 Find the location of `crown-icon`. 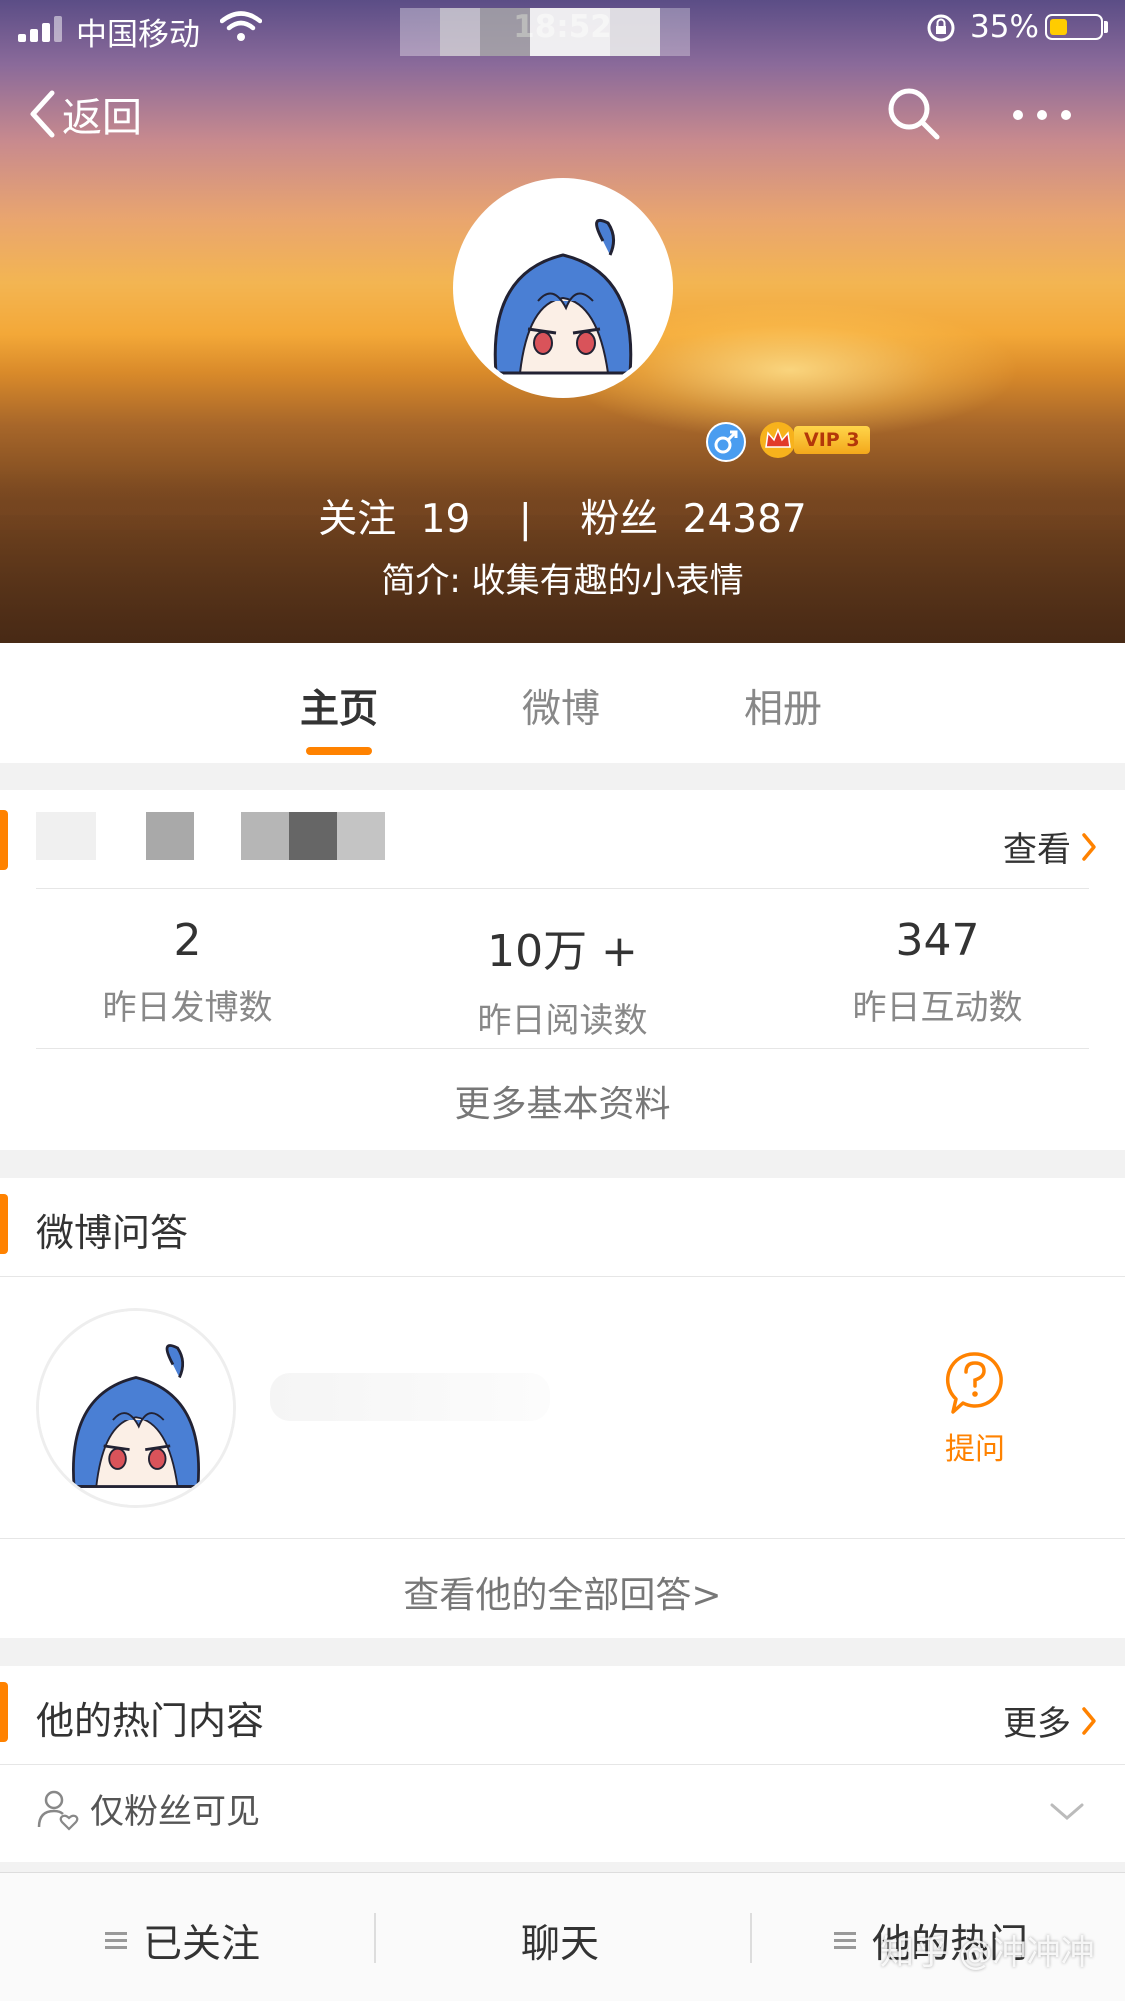

crown-icon is located at coordinates (778, 440).